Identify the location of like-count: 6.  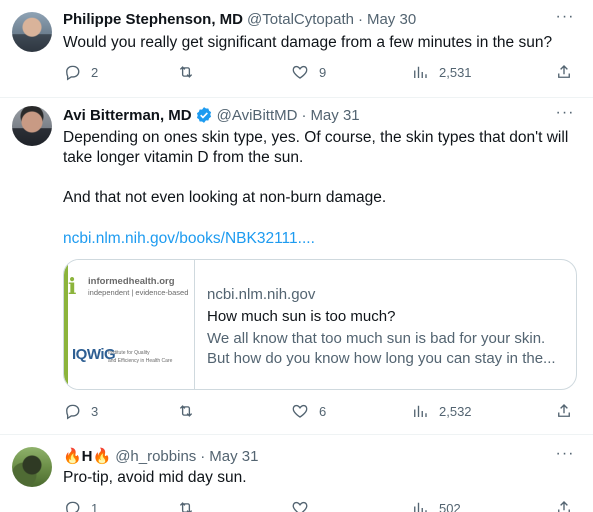
(323, 411).